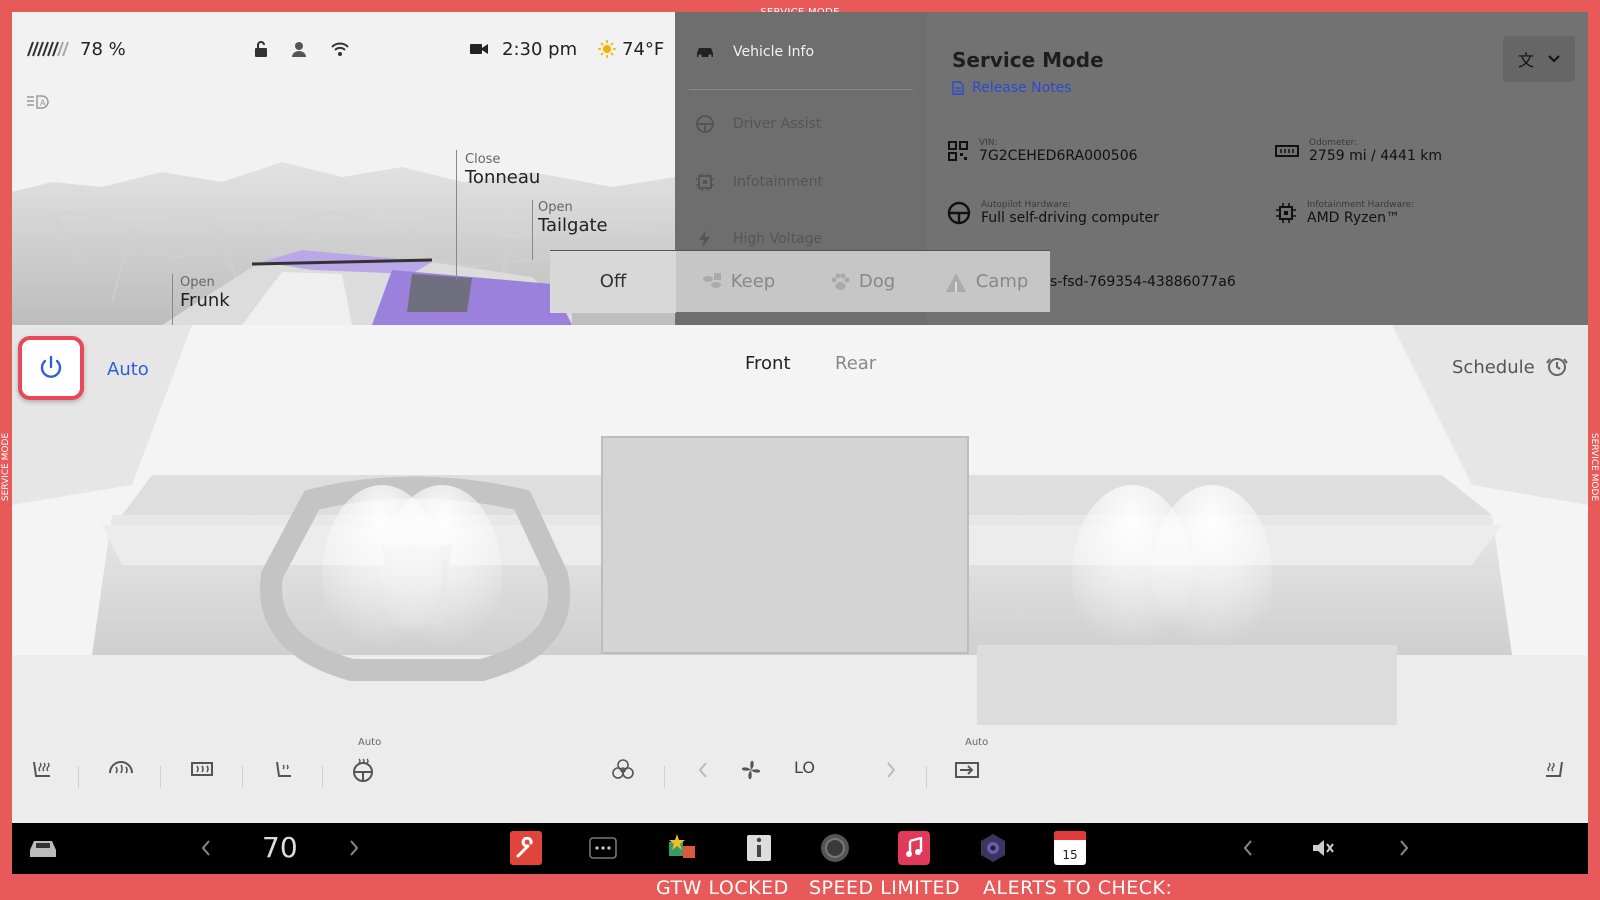 This screenshot has height=900, width=1600. Describe the element at coordinates (479, 49) in the screenshot. I see `dashcam-icon` at that location.